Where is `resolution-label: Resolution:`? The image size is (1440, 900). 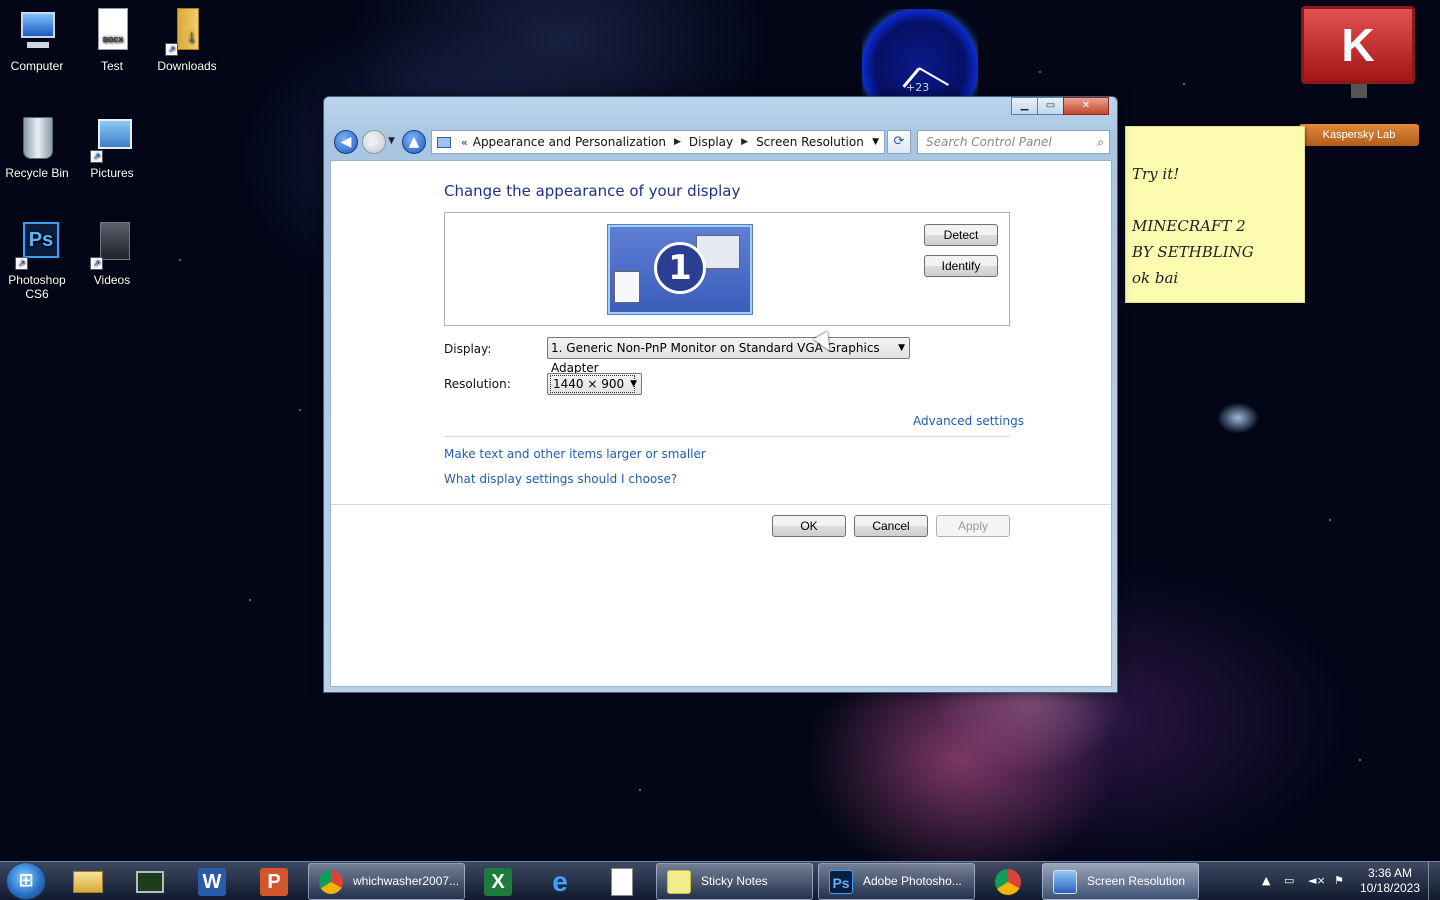 resolution-label: Resolution: is located at coordinates (477, 384).